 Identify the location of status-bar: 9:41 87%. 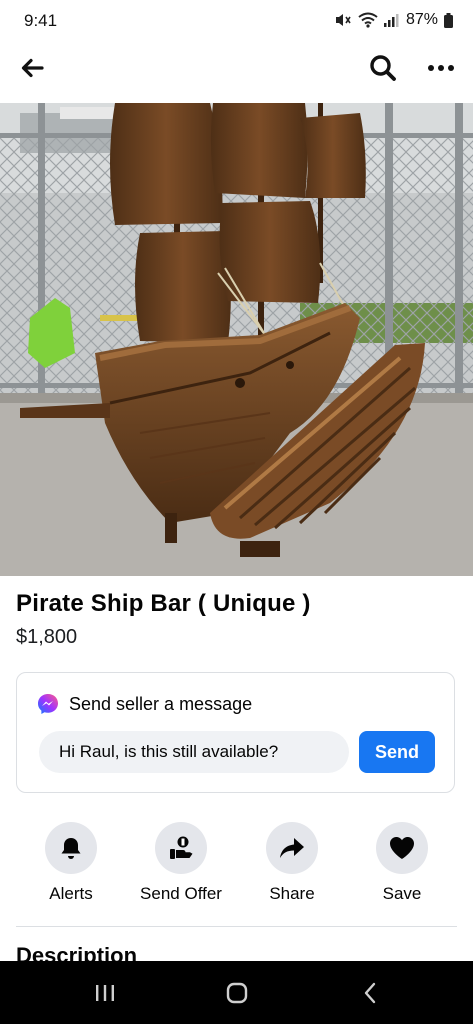
(236, 22).